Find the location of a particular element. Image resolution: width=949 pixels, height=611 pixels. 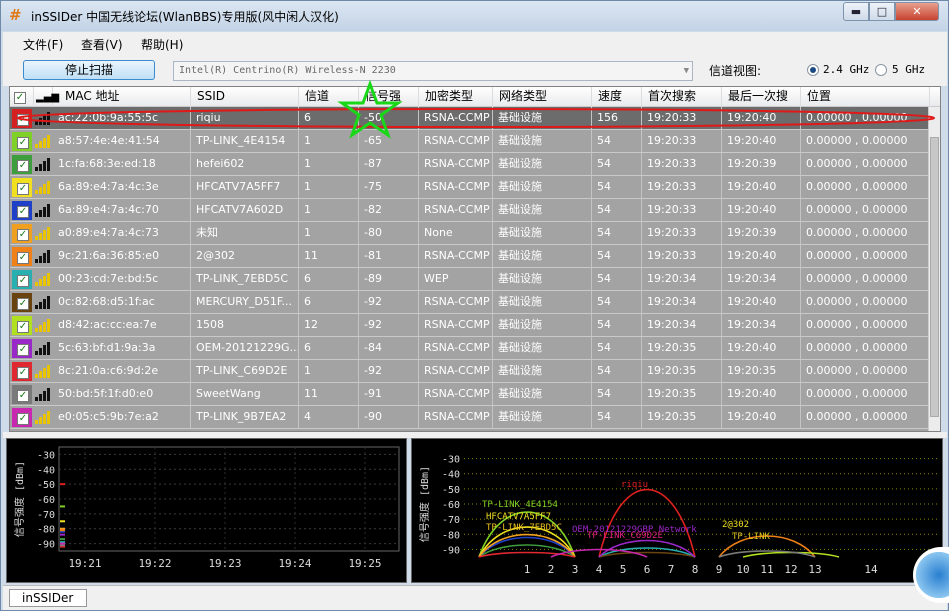

col-last-seen: 最后一次搜 is located at coordinates (761, 97).